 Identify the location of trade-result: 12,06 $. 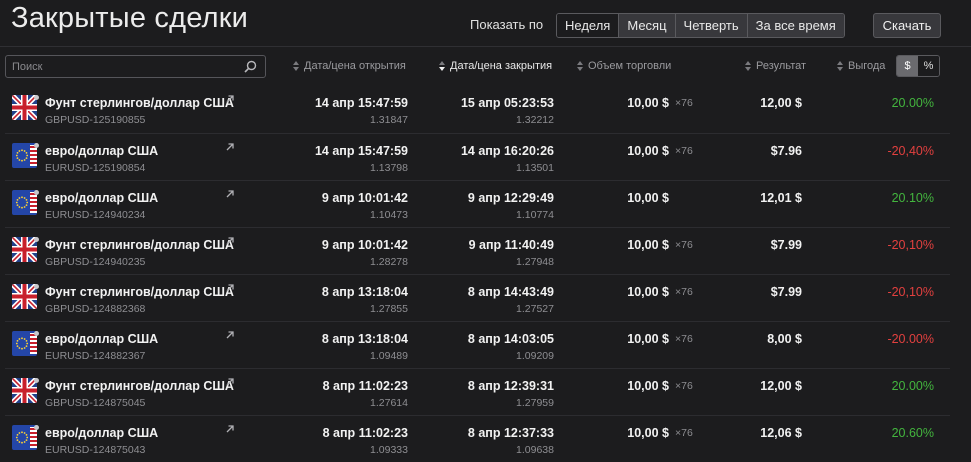
(781, 433).